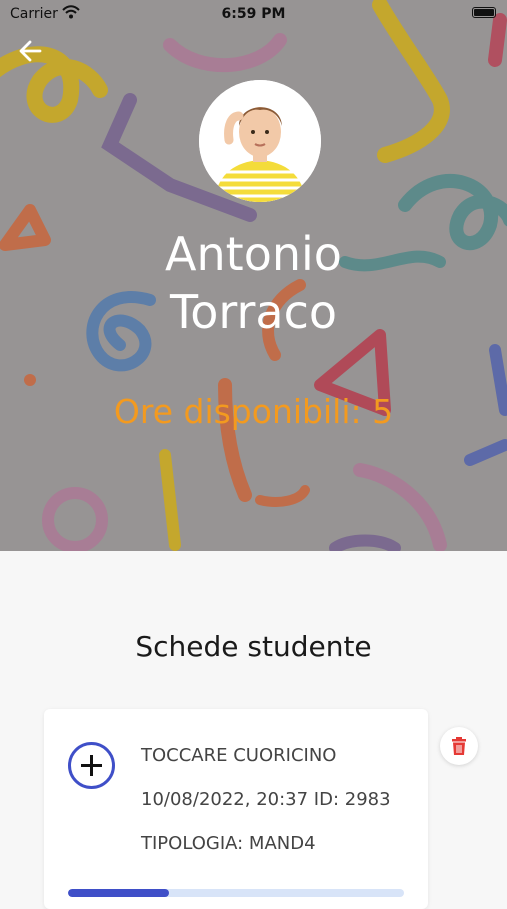 The width and height of the screenshot is (507, 909). I want to click on last-name: Torraco, so click(253, 312).